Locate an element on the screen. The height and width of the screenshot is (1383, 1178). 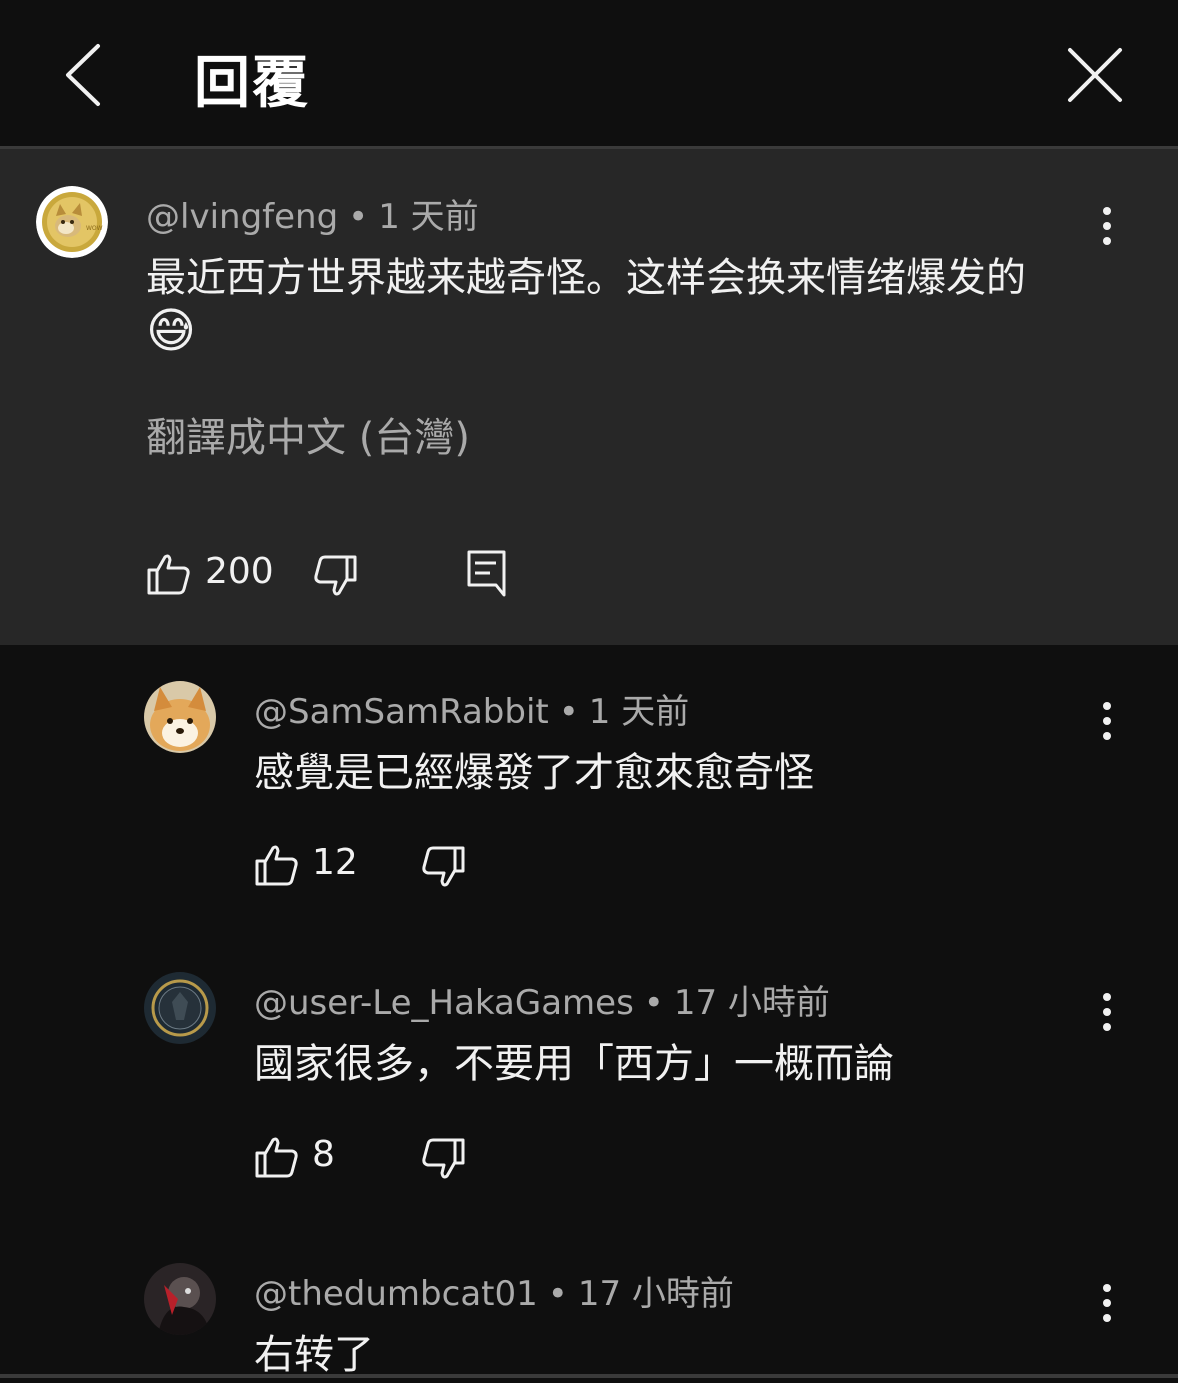
header-bar: 回覆 is located at coordinates (589, 74).